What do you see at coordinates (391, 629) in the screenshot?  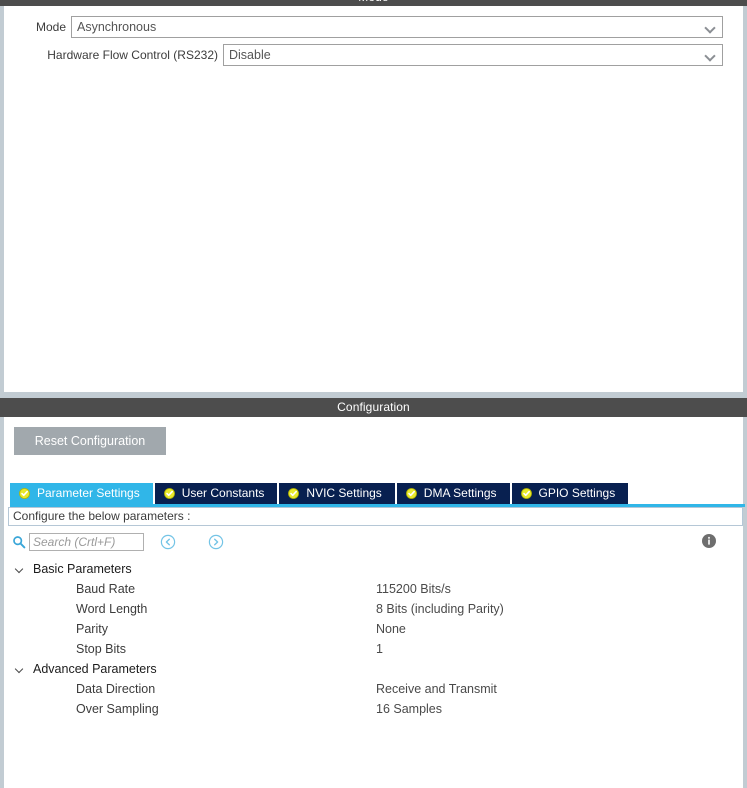 I see `parameter-value: None` at bounding box center [391, 629].